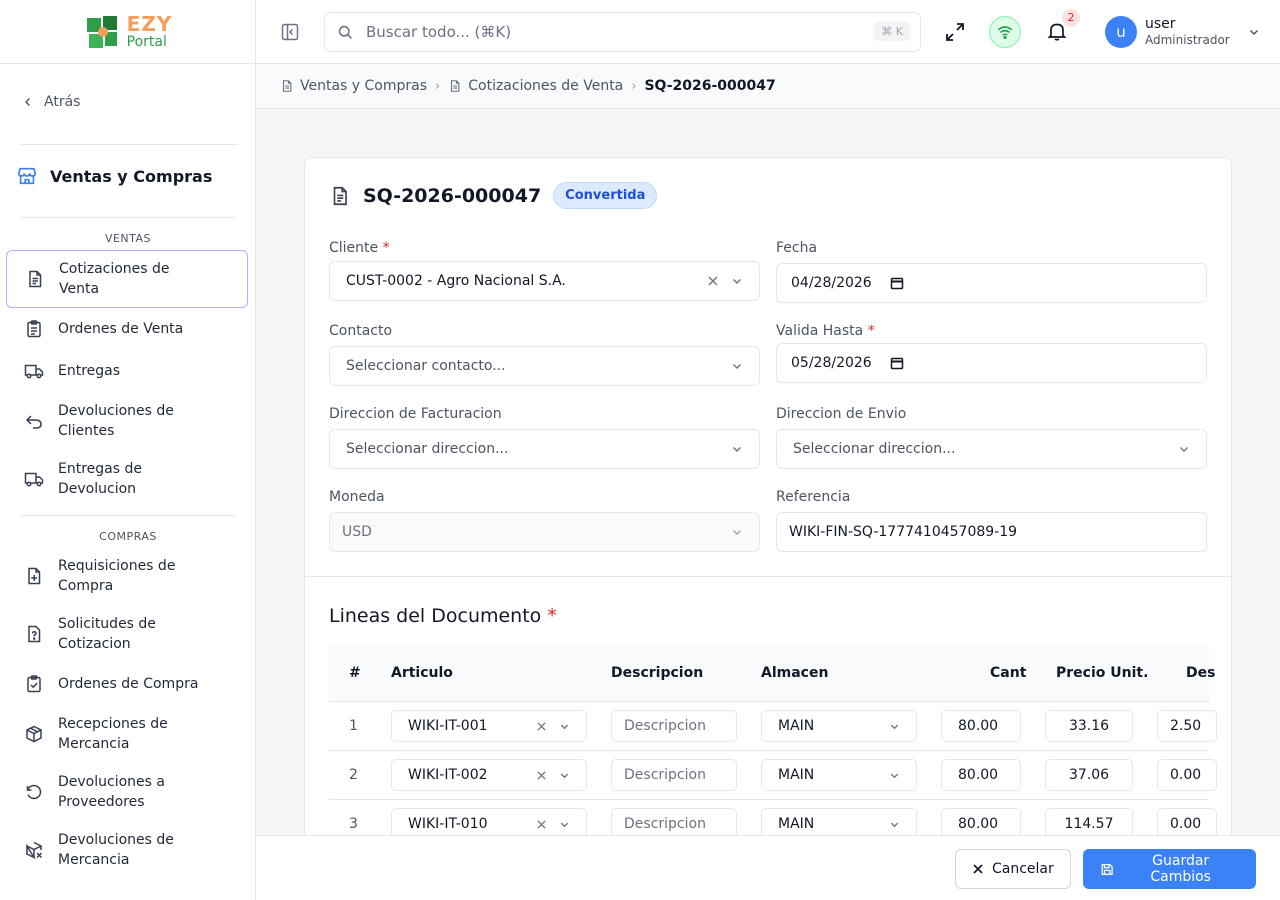 The image size is (1280, 900). What do you see at coordinates (357, 532) in the screenshot?
I see `moneda-value: USD` at bounding box center [357, 532].